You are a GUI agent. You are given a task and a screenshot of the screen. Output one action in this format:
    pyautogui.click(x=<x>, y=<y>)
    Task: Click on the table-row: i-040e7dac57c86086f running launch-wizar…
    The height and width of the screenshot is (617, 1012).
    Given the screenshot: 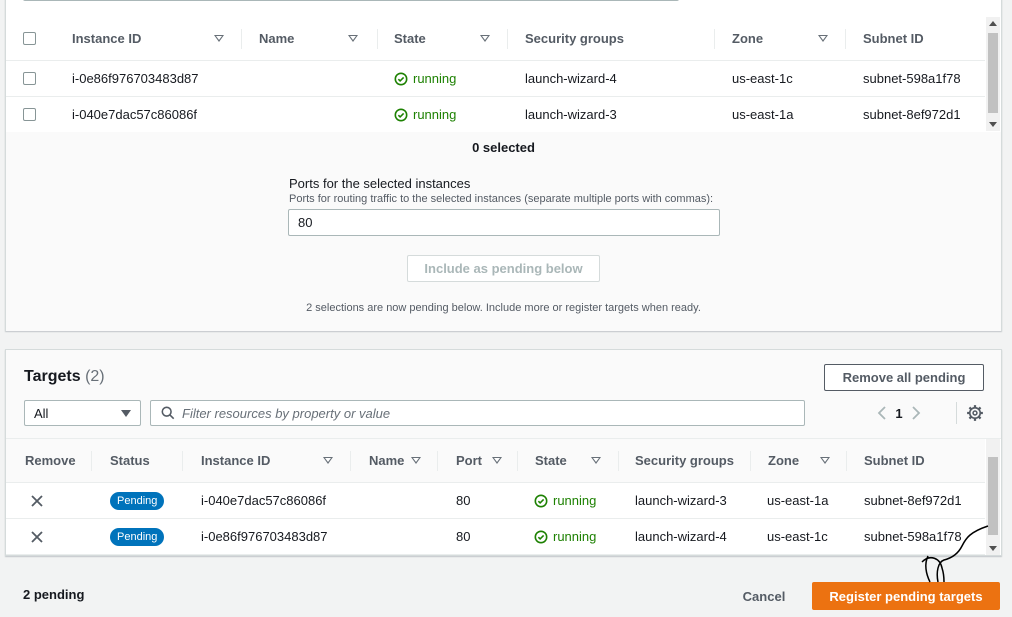 What is the action you would take?
    pyautogui.click(x=495, y=115)
    